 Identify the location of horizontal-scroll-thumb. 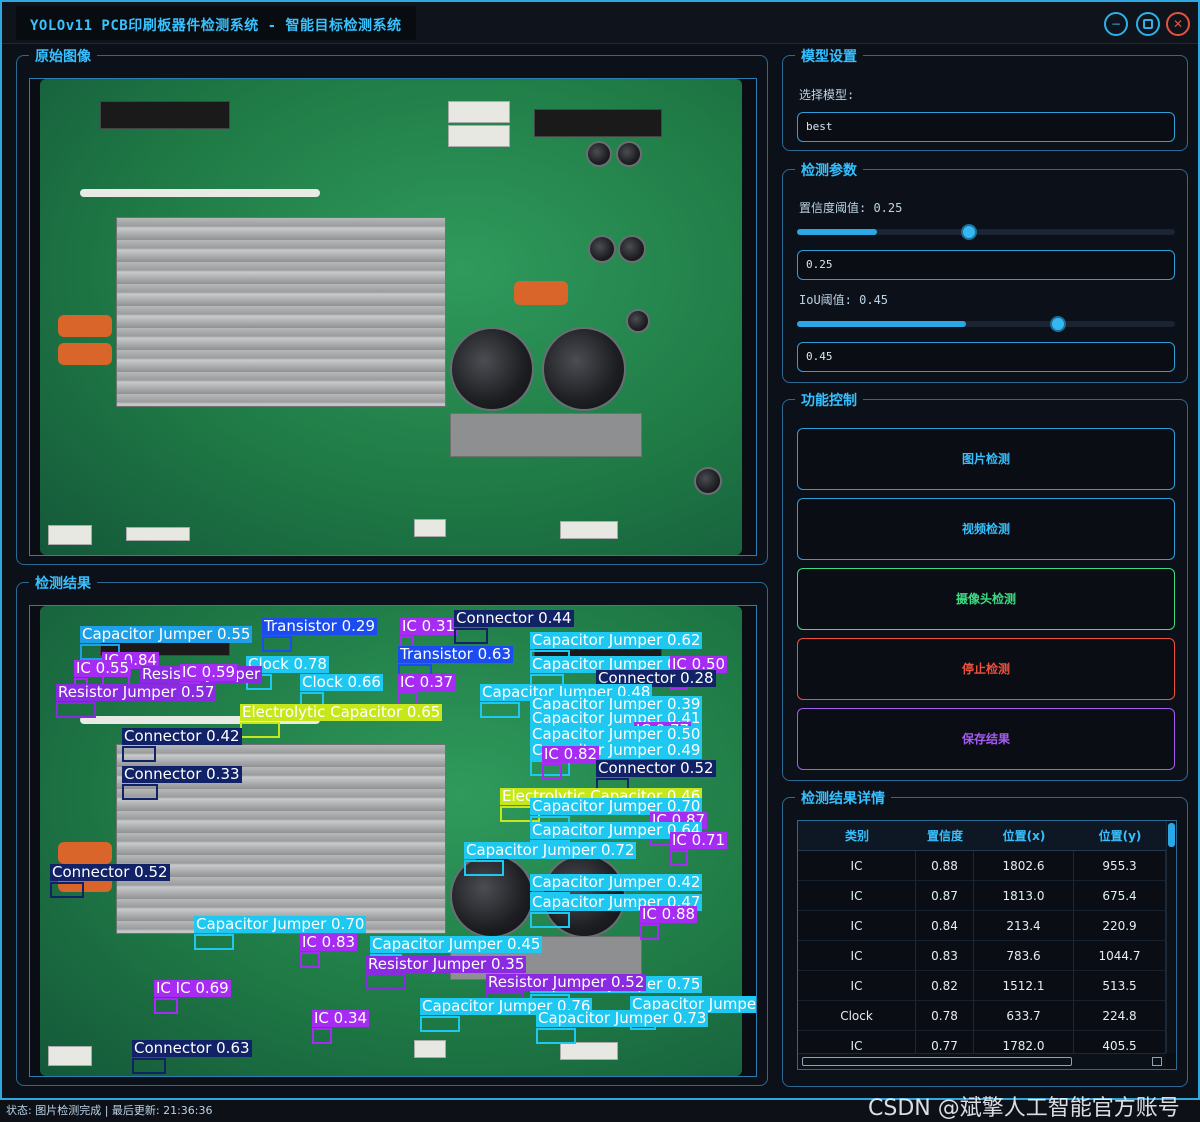
(937, 1061).